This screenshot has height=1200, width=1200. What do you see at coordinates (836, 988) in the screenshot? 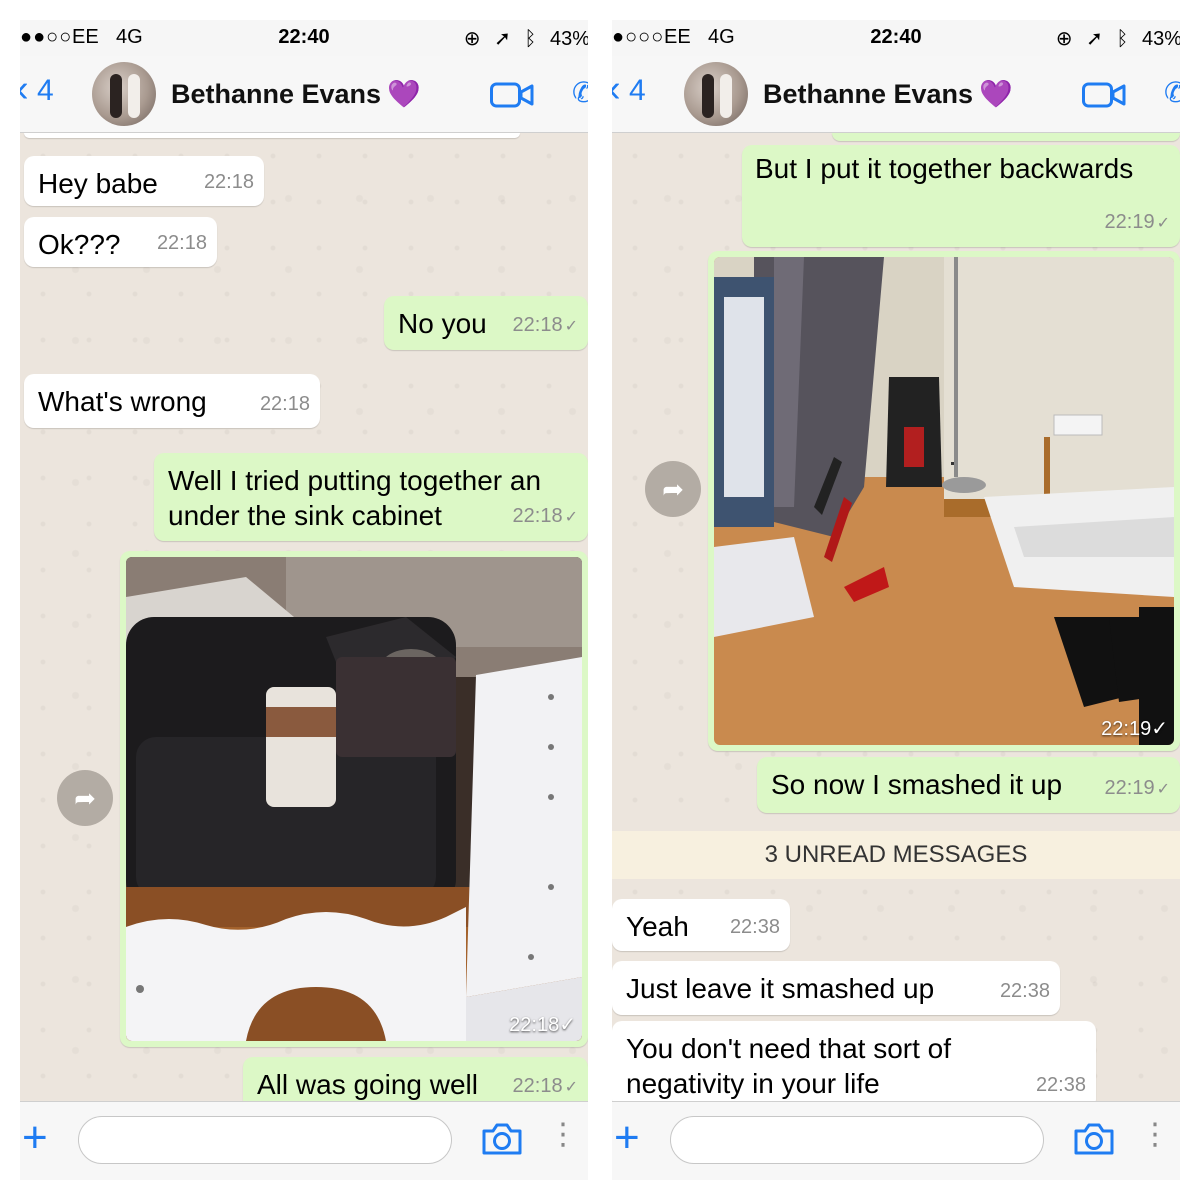
I see `message-bubble: Just leave it smashed up 22:38` at bounding box center [836, 988].